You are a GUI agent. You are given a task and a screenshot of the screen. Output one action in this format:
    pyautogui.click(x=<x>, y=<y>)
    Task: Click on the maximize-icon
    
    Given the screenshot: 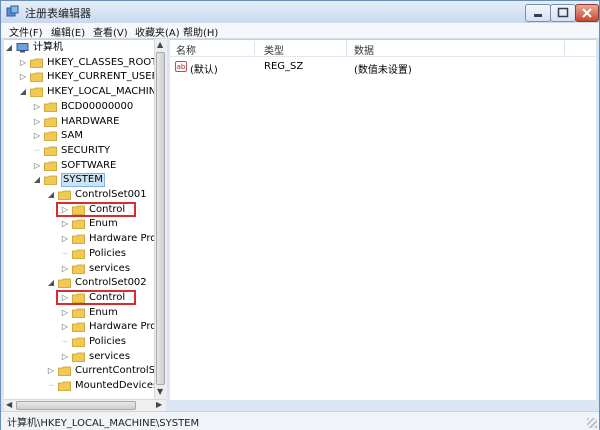 What is the action you would take?
    pyautogui.click(x=563, y=12)
    